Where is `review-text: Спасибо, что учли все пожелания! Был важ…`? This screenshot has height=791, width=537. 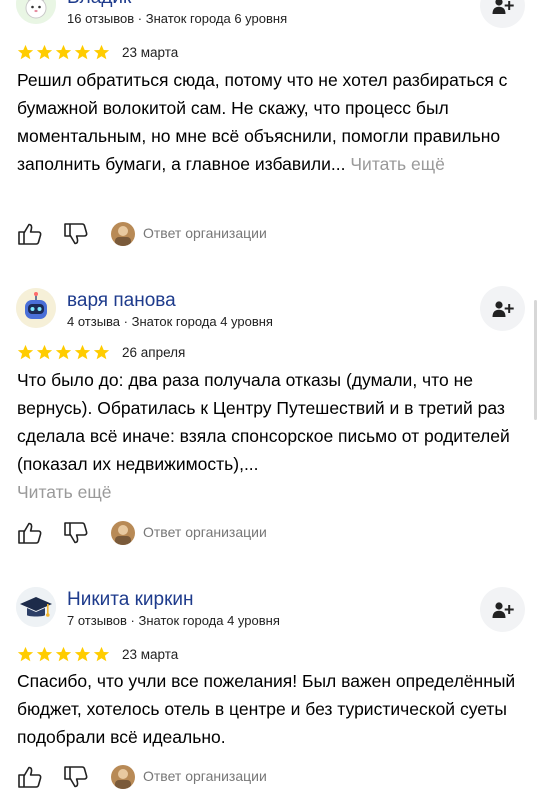
review-text: Спасибо, что учли все пожелания! Был важ… is located at coordinates (269, 709).